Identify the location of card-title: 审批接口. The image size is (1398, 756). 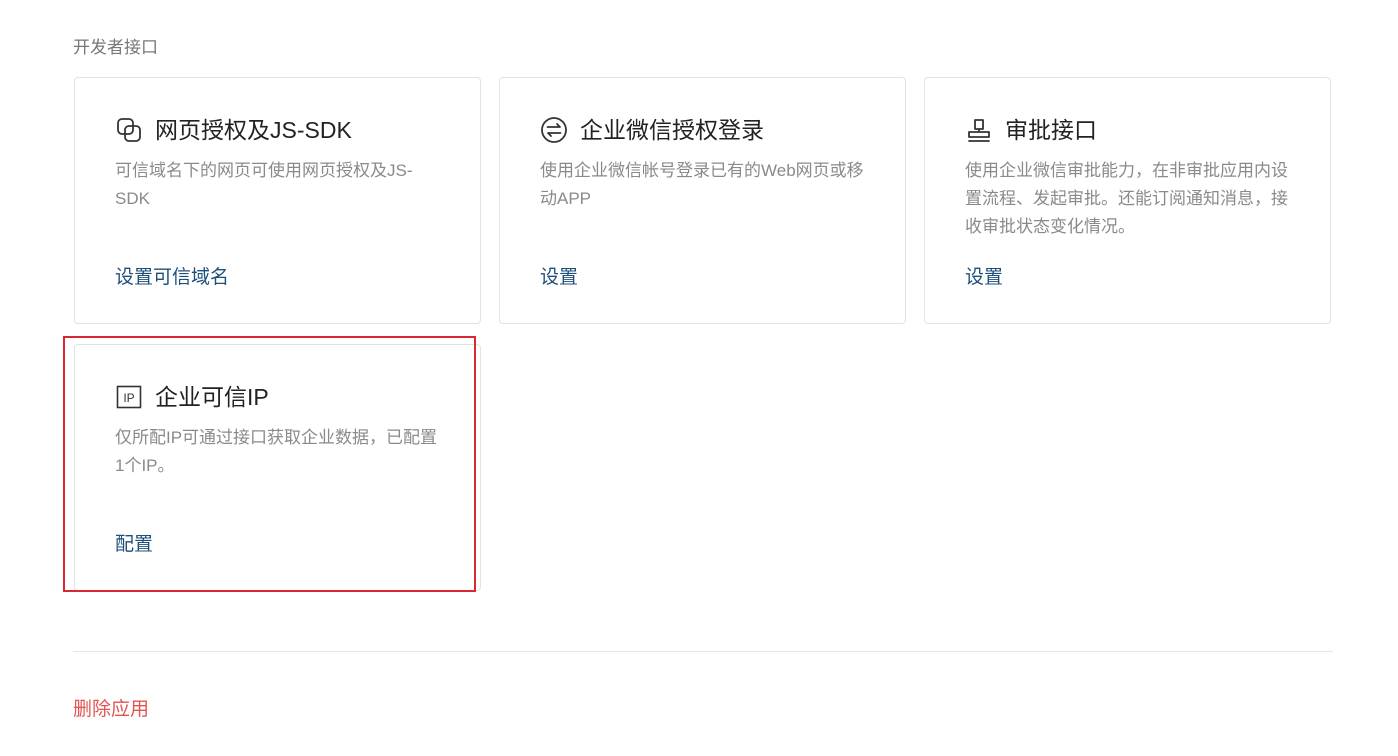
(1051, 130).